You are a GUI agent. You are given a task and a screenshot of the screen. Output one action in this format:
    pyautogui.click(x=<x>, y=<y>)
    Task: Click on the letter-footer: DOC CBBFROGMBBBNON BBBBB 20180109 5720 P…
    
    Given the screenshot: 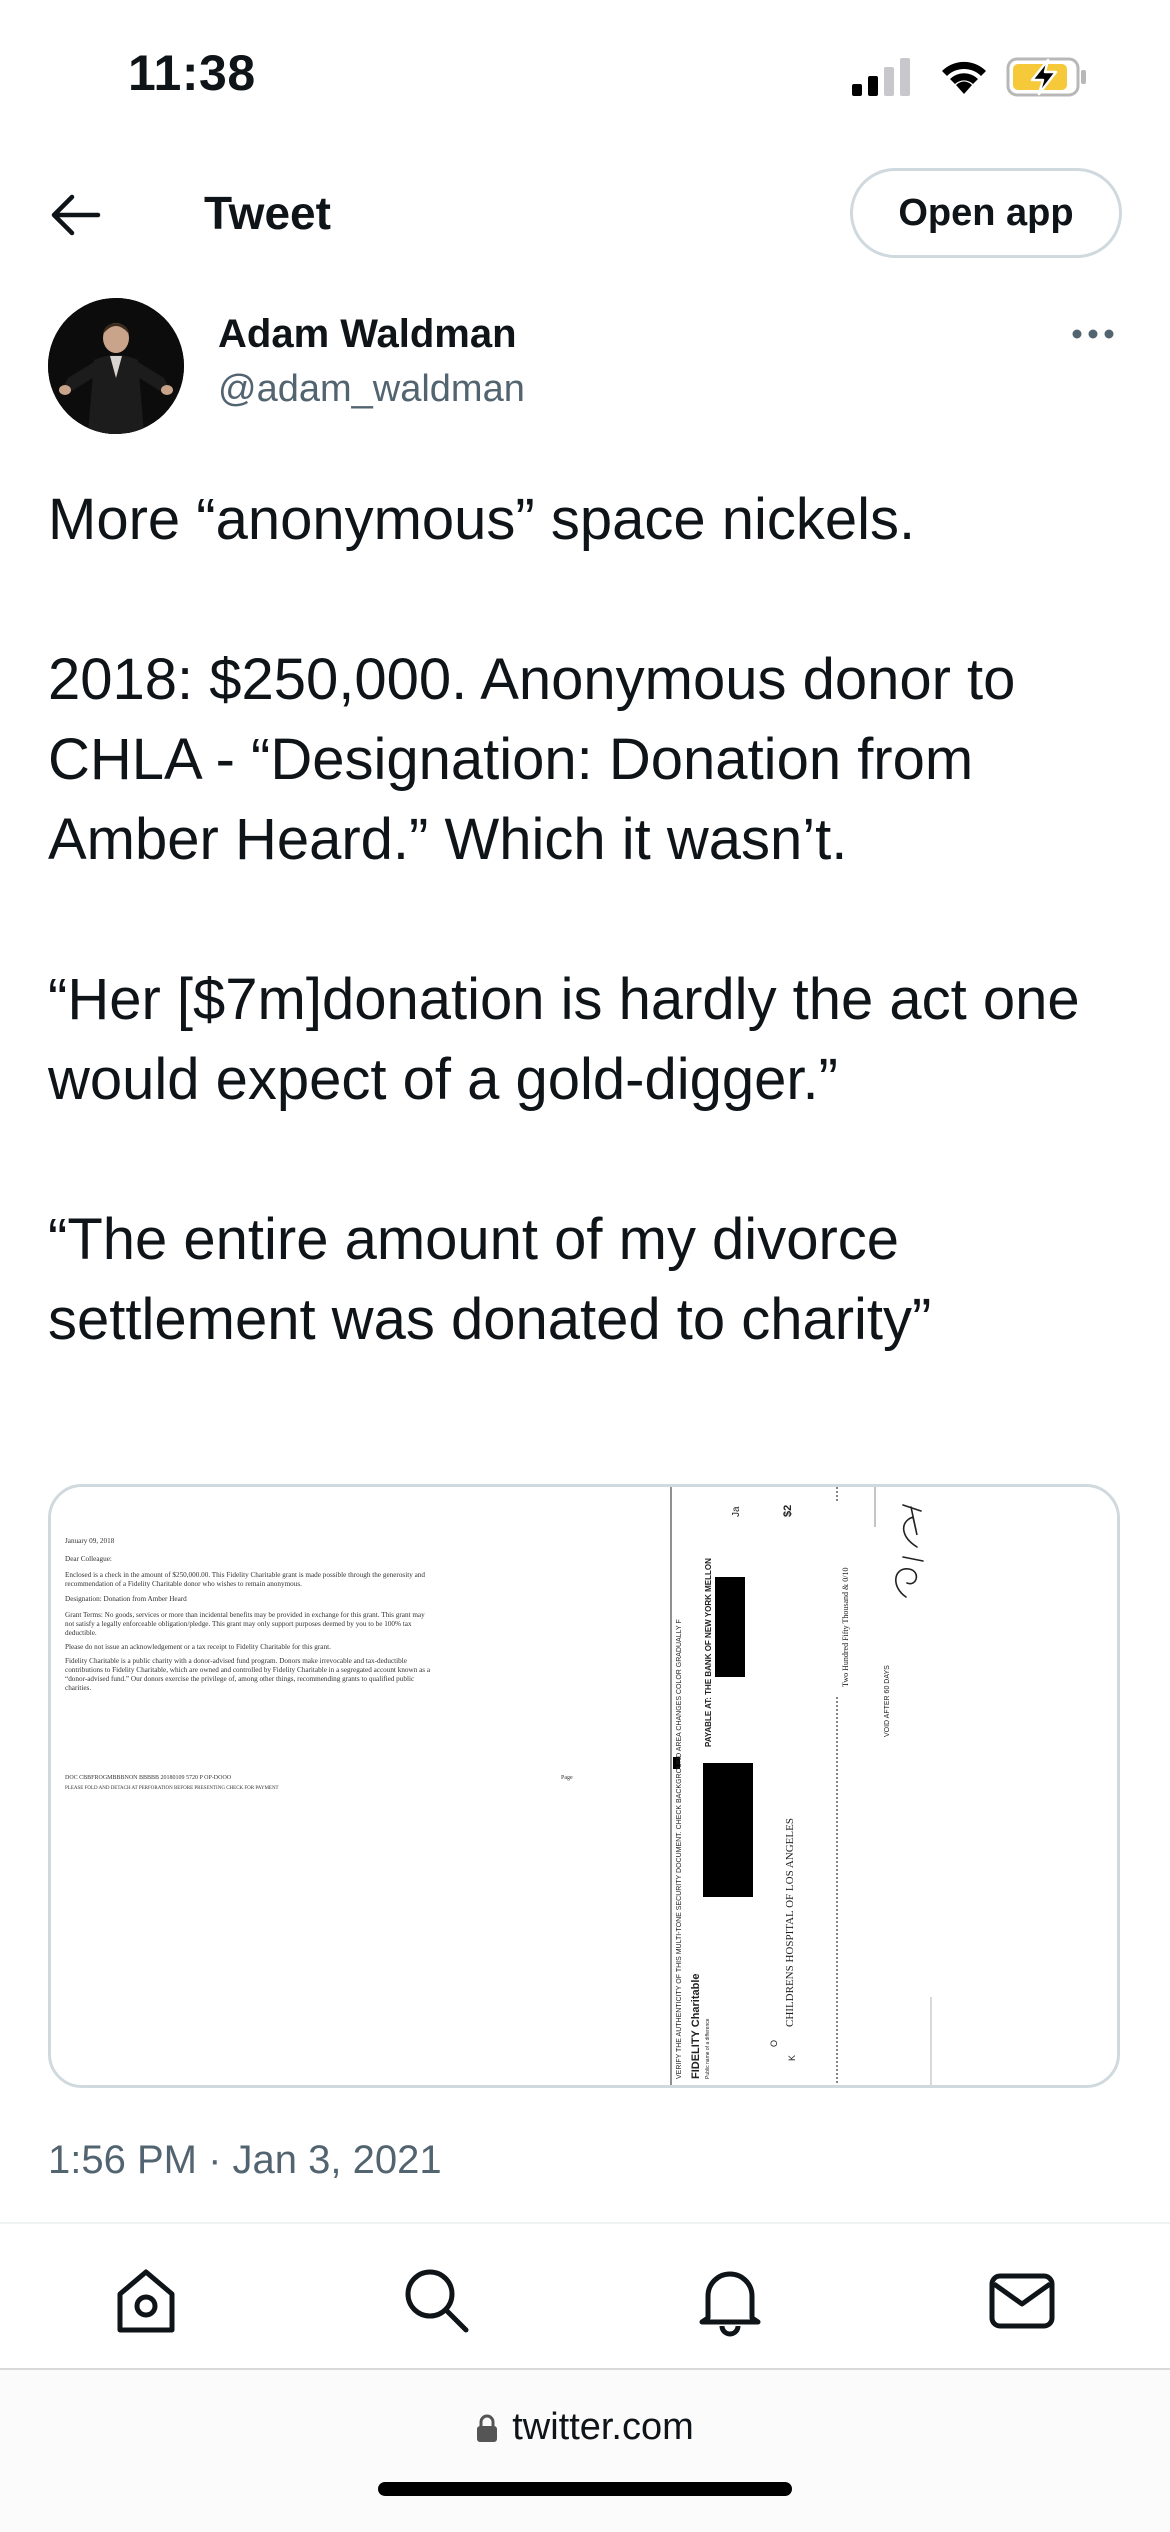 What is the action you would take?
    pyautogui.click(x=148, y=1778)
    